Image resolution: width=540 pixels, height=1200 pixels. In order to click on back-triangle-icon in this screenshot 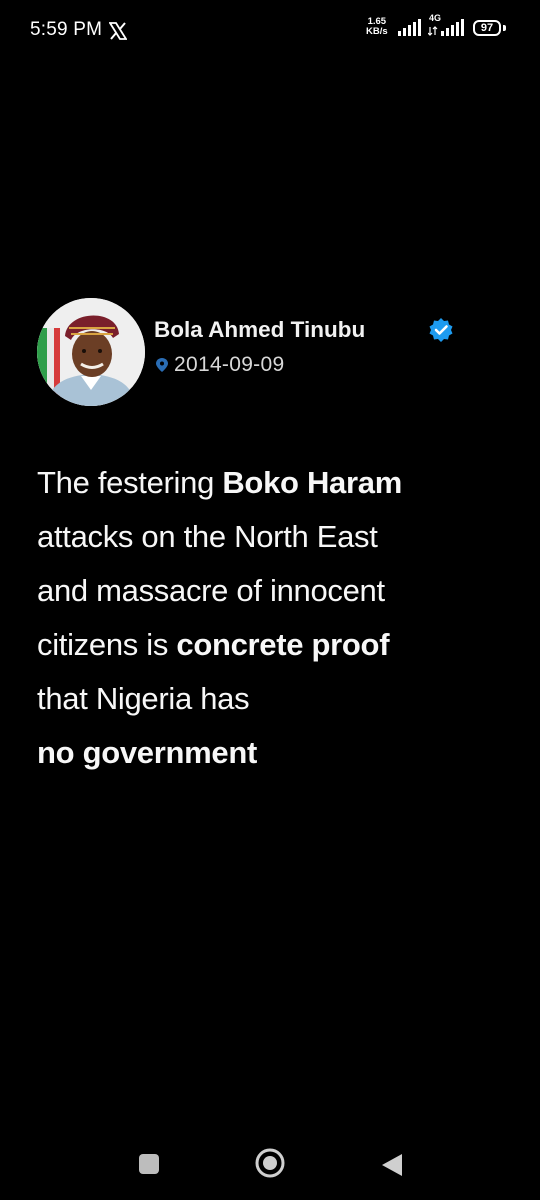, I will do `click(392, 1165)`.